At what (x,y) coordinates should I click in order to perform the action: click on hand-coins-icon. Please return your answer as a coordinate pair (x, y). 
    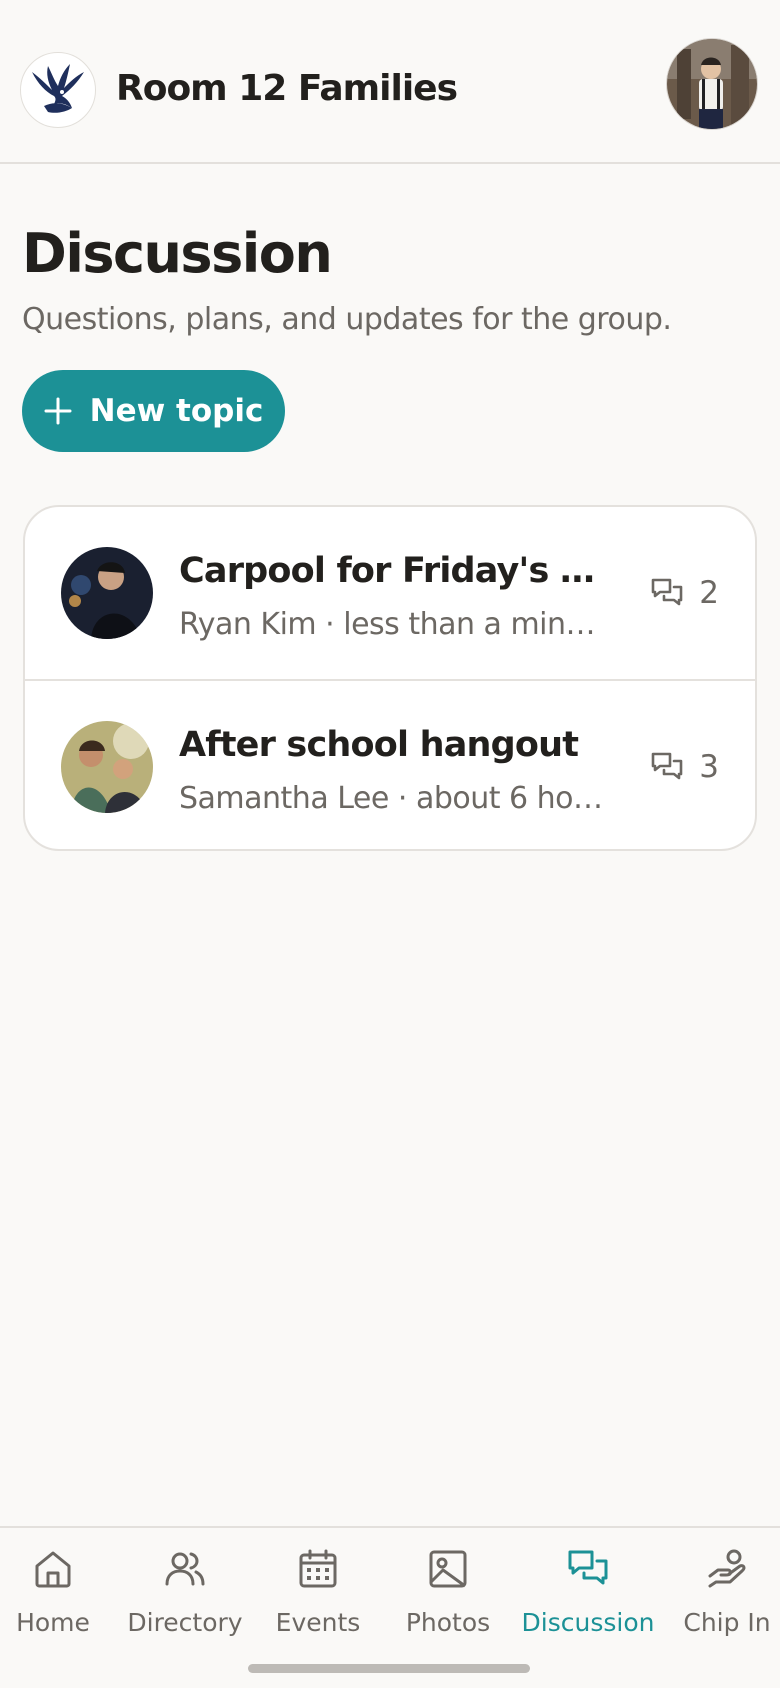
    Looking at the image, I should click on (727, 1568).